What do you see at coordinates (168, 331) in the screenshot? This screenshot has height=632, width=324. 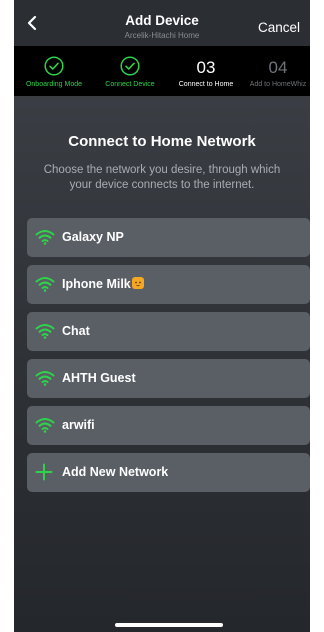 I see `network-item-chat: Chat` at bounding box center [168, 331].